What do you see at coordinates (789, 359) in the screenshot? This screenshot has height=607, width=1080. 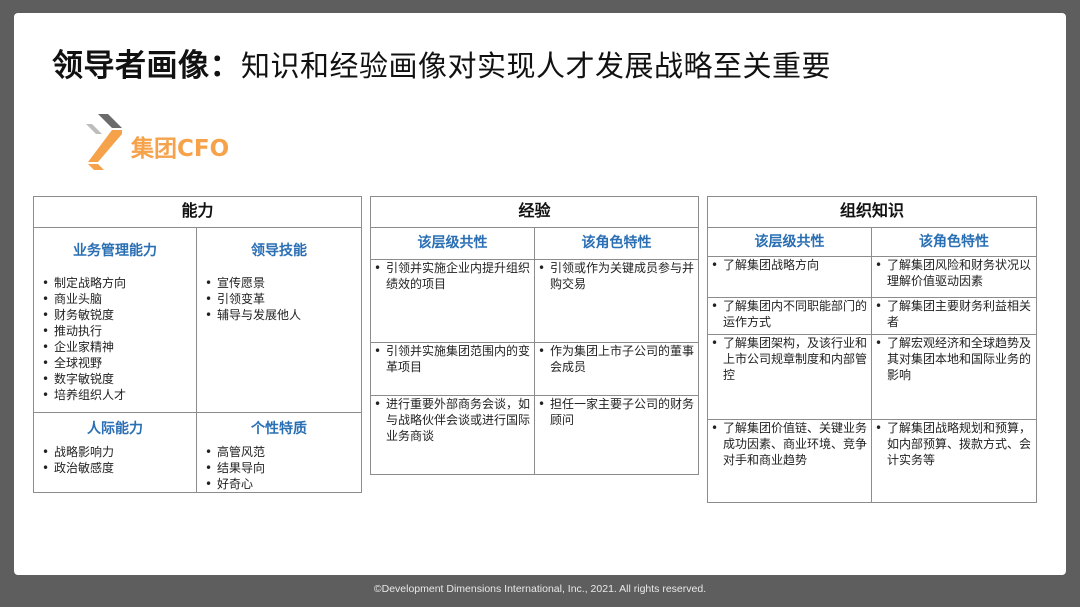 I see `list-item: 了解集团架构，及该行业和上市公司规章制度和内部管控` at bounding box center [789, 359].